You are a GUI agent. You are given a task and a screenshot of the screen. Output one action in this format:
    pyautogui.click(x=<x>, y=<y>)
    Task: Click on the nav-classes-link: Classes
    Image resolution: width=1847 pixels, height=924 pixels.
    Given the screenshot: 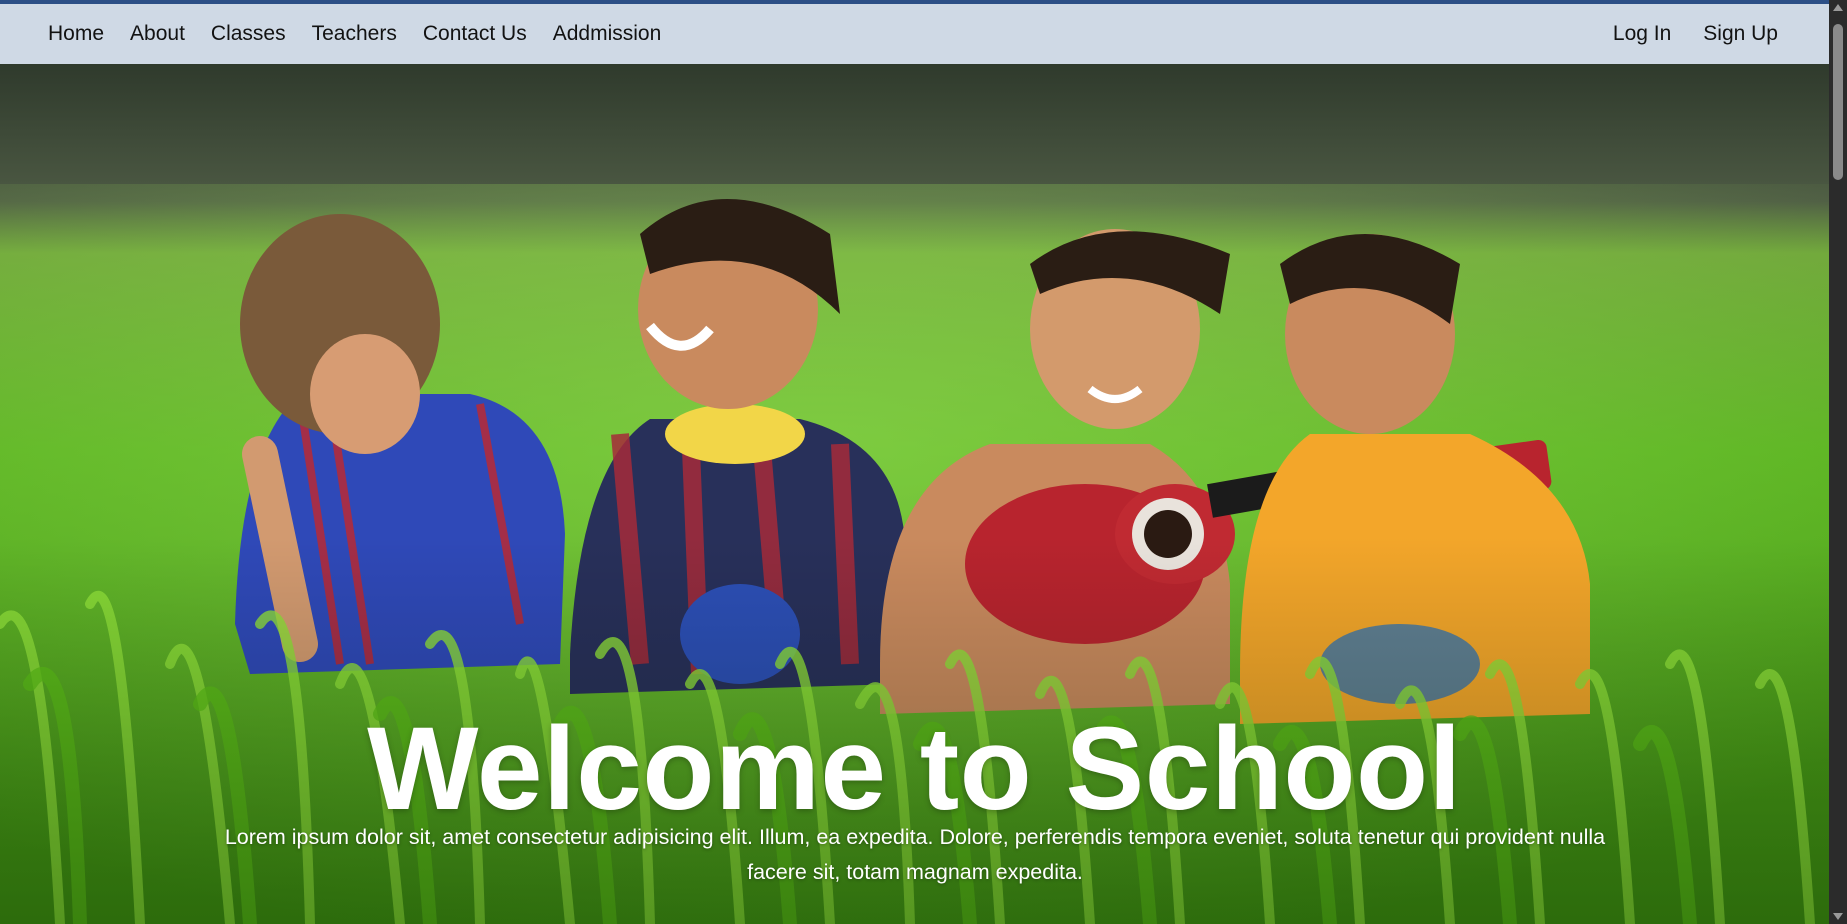 What is the action you would take?
    pyautogui.click(x=248, y=34)
    